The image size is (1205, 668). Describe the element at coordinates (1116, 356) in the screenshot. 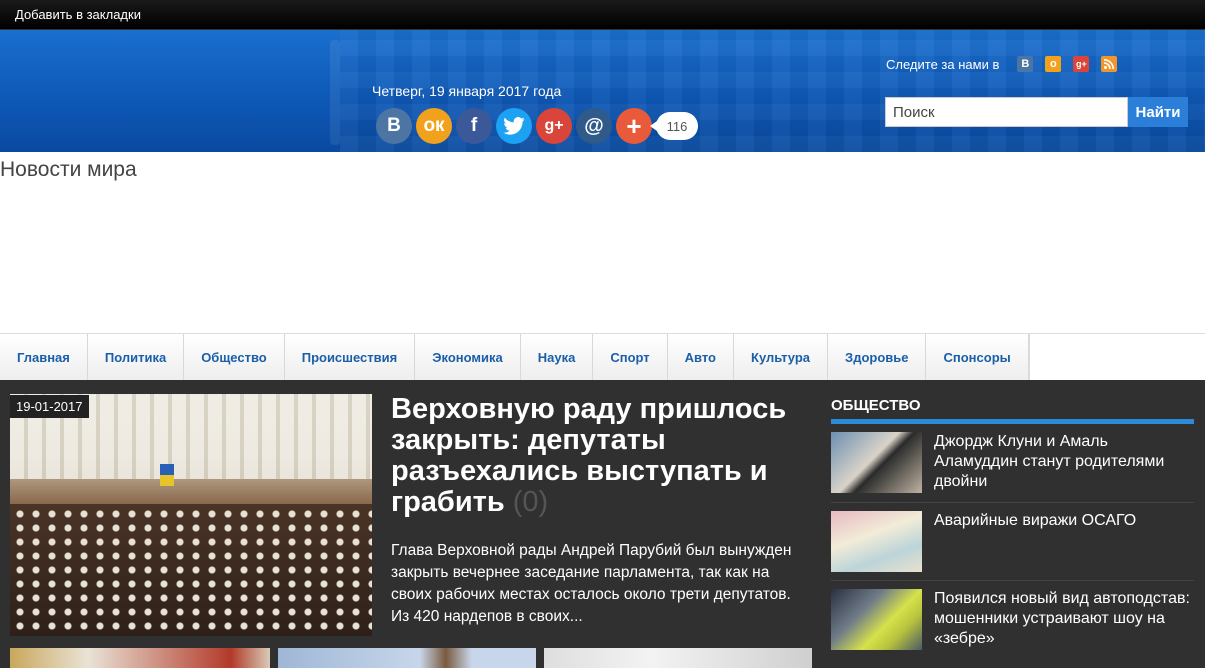

I see `nav-filler` at that location.